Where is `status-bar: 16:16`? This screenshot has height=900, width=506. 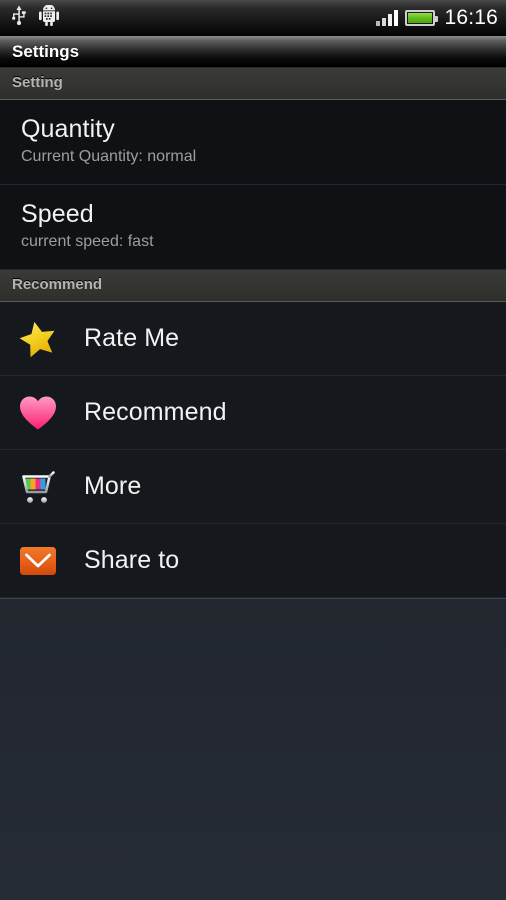
status-bar: 16:16 is located at coordinates (253, 18).